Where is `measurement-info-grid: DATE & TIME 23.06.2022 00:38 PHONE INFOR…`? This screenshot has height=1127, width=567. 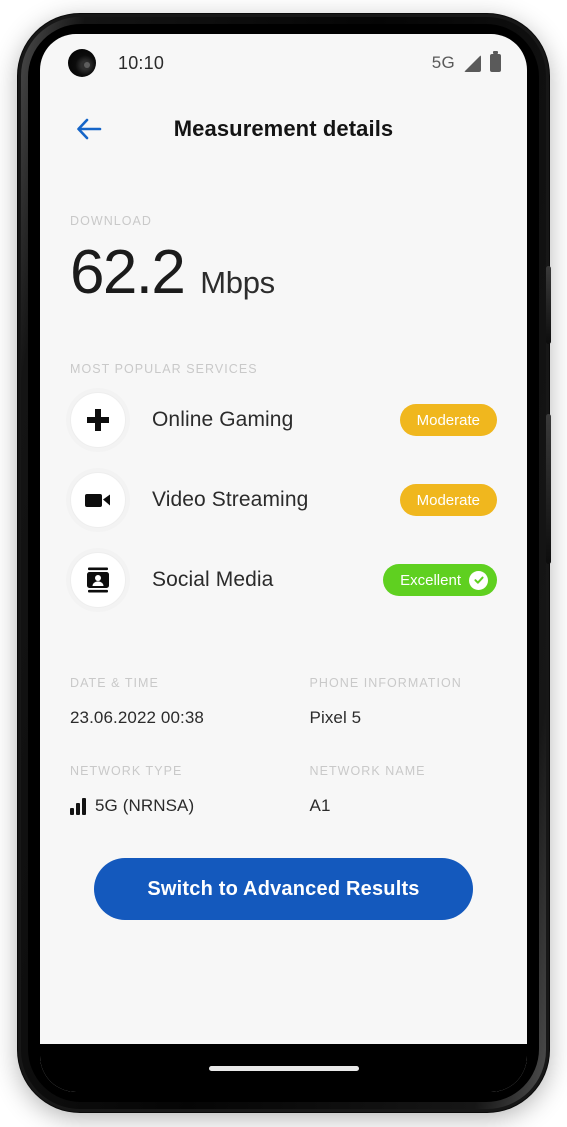
measurement-info-grid: DATE & TIME 23.06.2022 00:38 PHONE INFOR… is located at coordinates (283, 746).